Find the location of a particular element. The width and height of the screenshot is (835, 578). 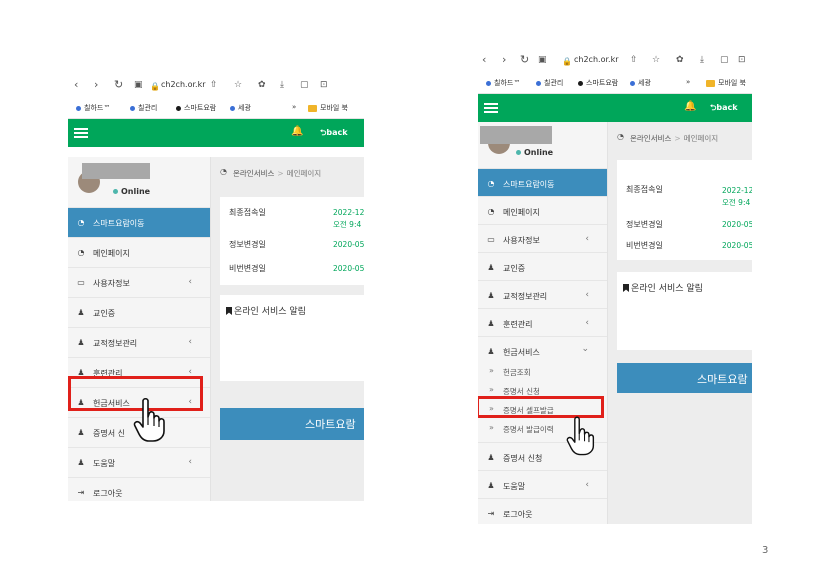

user-panel: Online is located at coordinates (139, 182).